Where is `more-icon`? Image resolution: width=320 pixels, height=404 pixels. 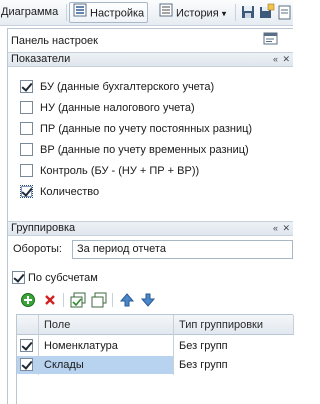
more-icon is located at coordinates (286, 12).